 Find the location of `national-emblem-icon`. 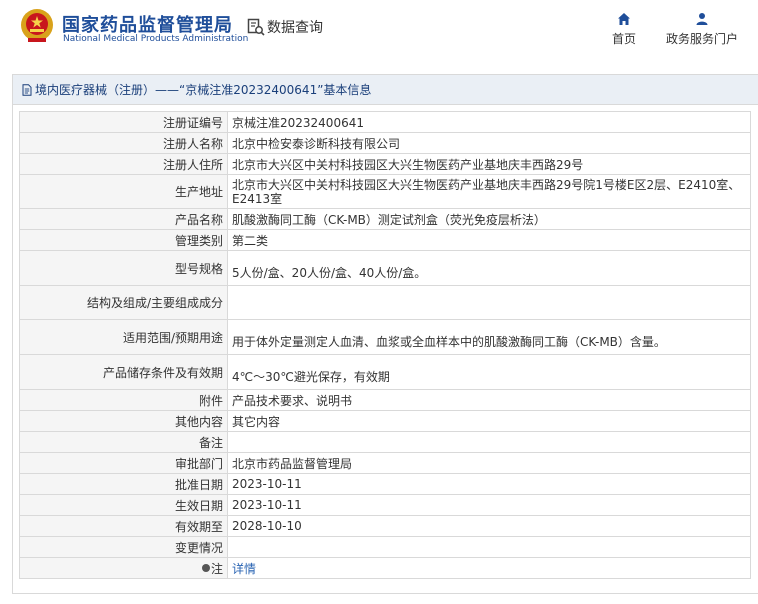

national-emblem-icon is located at coordinates (37, 25).